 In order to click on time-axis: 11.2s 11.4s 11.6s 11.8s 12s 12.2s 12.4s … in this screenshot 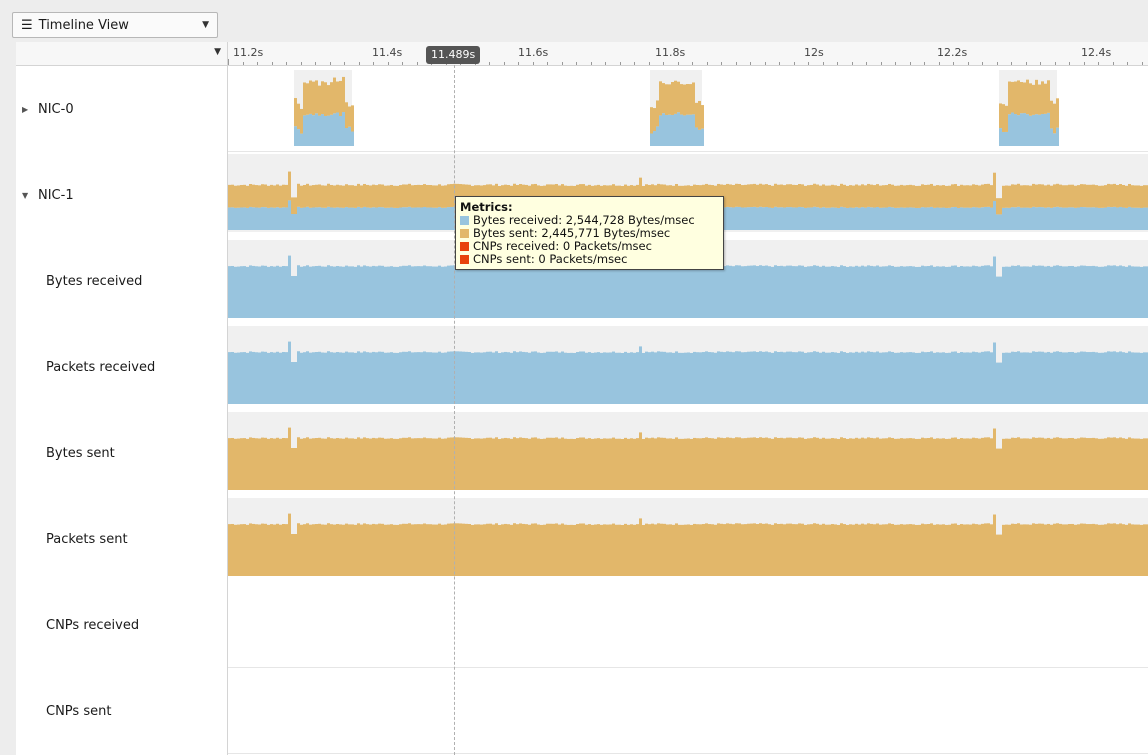, I will do `click(688, 54)`.